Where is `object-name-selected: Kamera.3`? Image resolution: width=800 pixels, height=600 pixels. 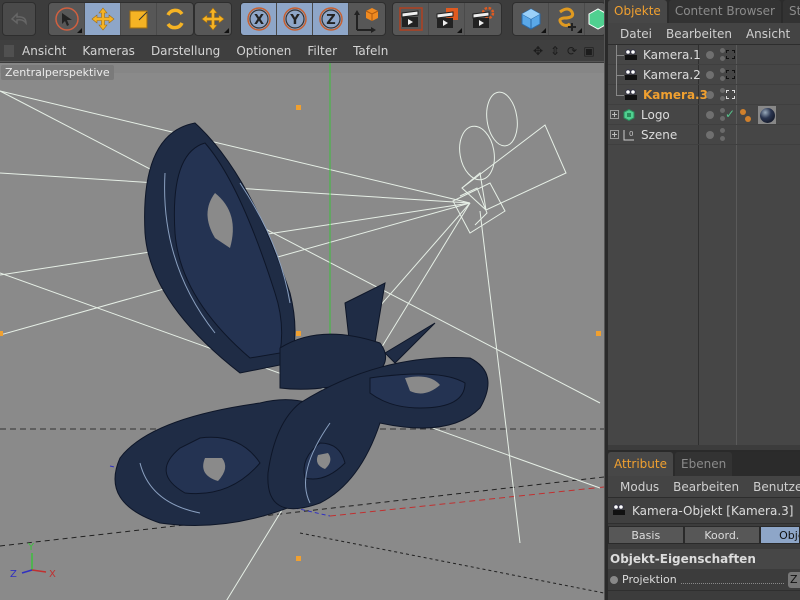 object-name-selected: Kamera.3 is located at coordinates (675, 95).